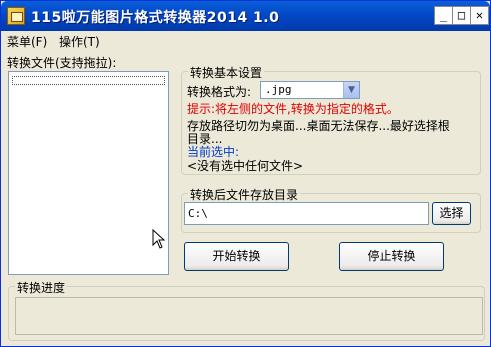 Image resolution: width=491 pixels, height=347 pixels. Describe the element at coordinates (236, 256) in the screenshot. I see `start-convert-button: 开始转换` at that location.